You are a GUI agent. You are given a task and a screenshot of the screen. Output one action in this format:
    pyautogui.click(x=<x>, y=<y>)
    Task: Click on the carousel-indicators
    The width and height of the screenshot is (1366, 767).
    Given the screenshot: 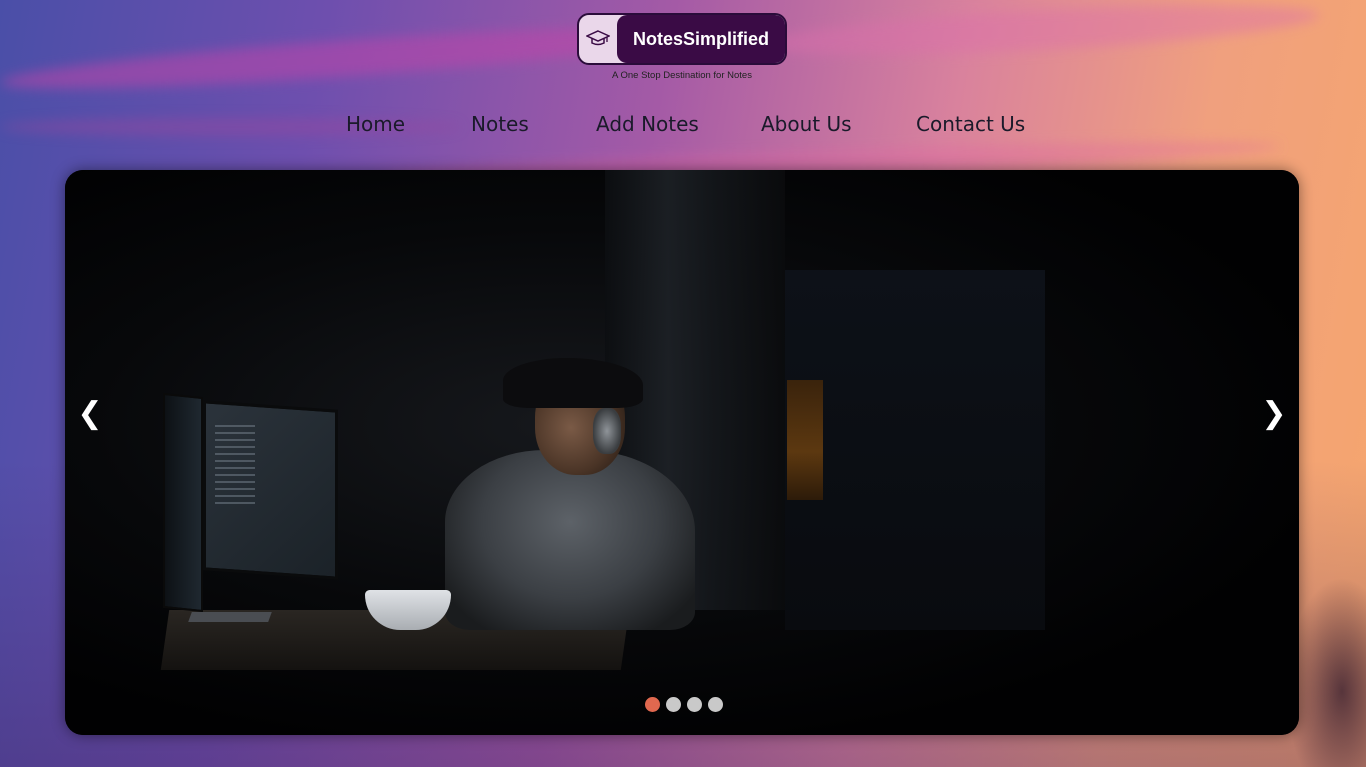 What is the action you would take?
    pyautogui.click(x=684, y=704)
    